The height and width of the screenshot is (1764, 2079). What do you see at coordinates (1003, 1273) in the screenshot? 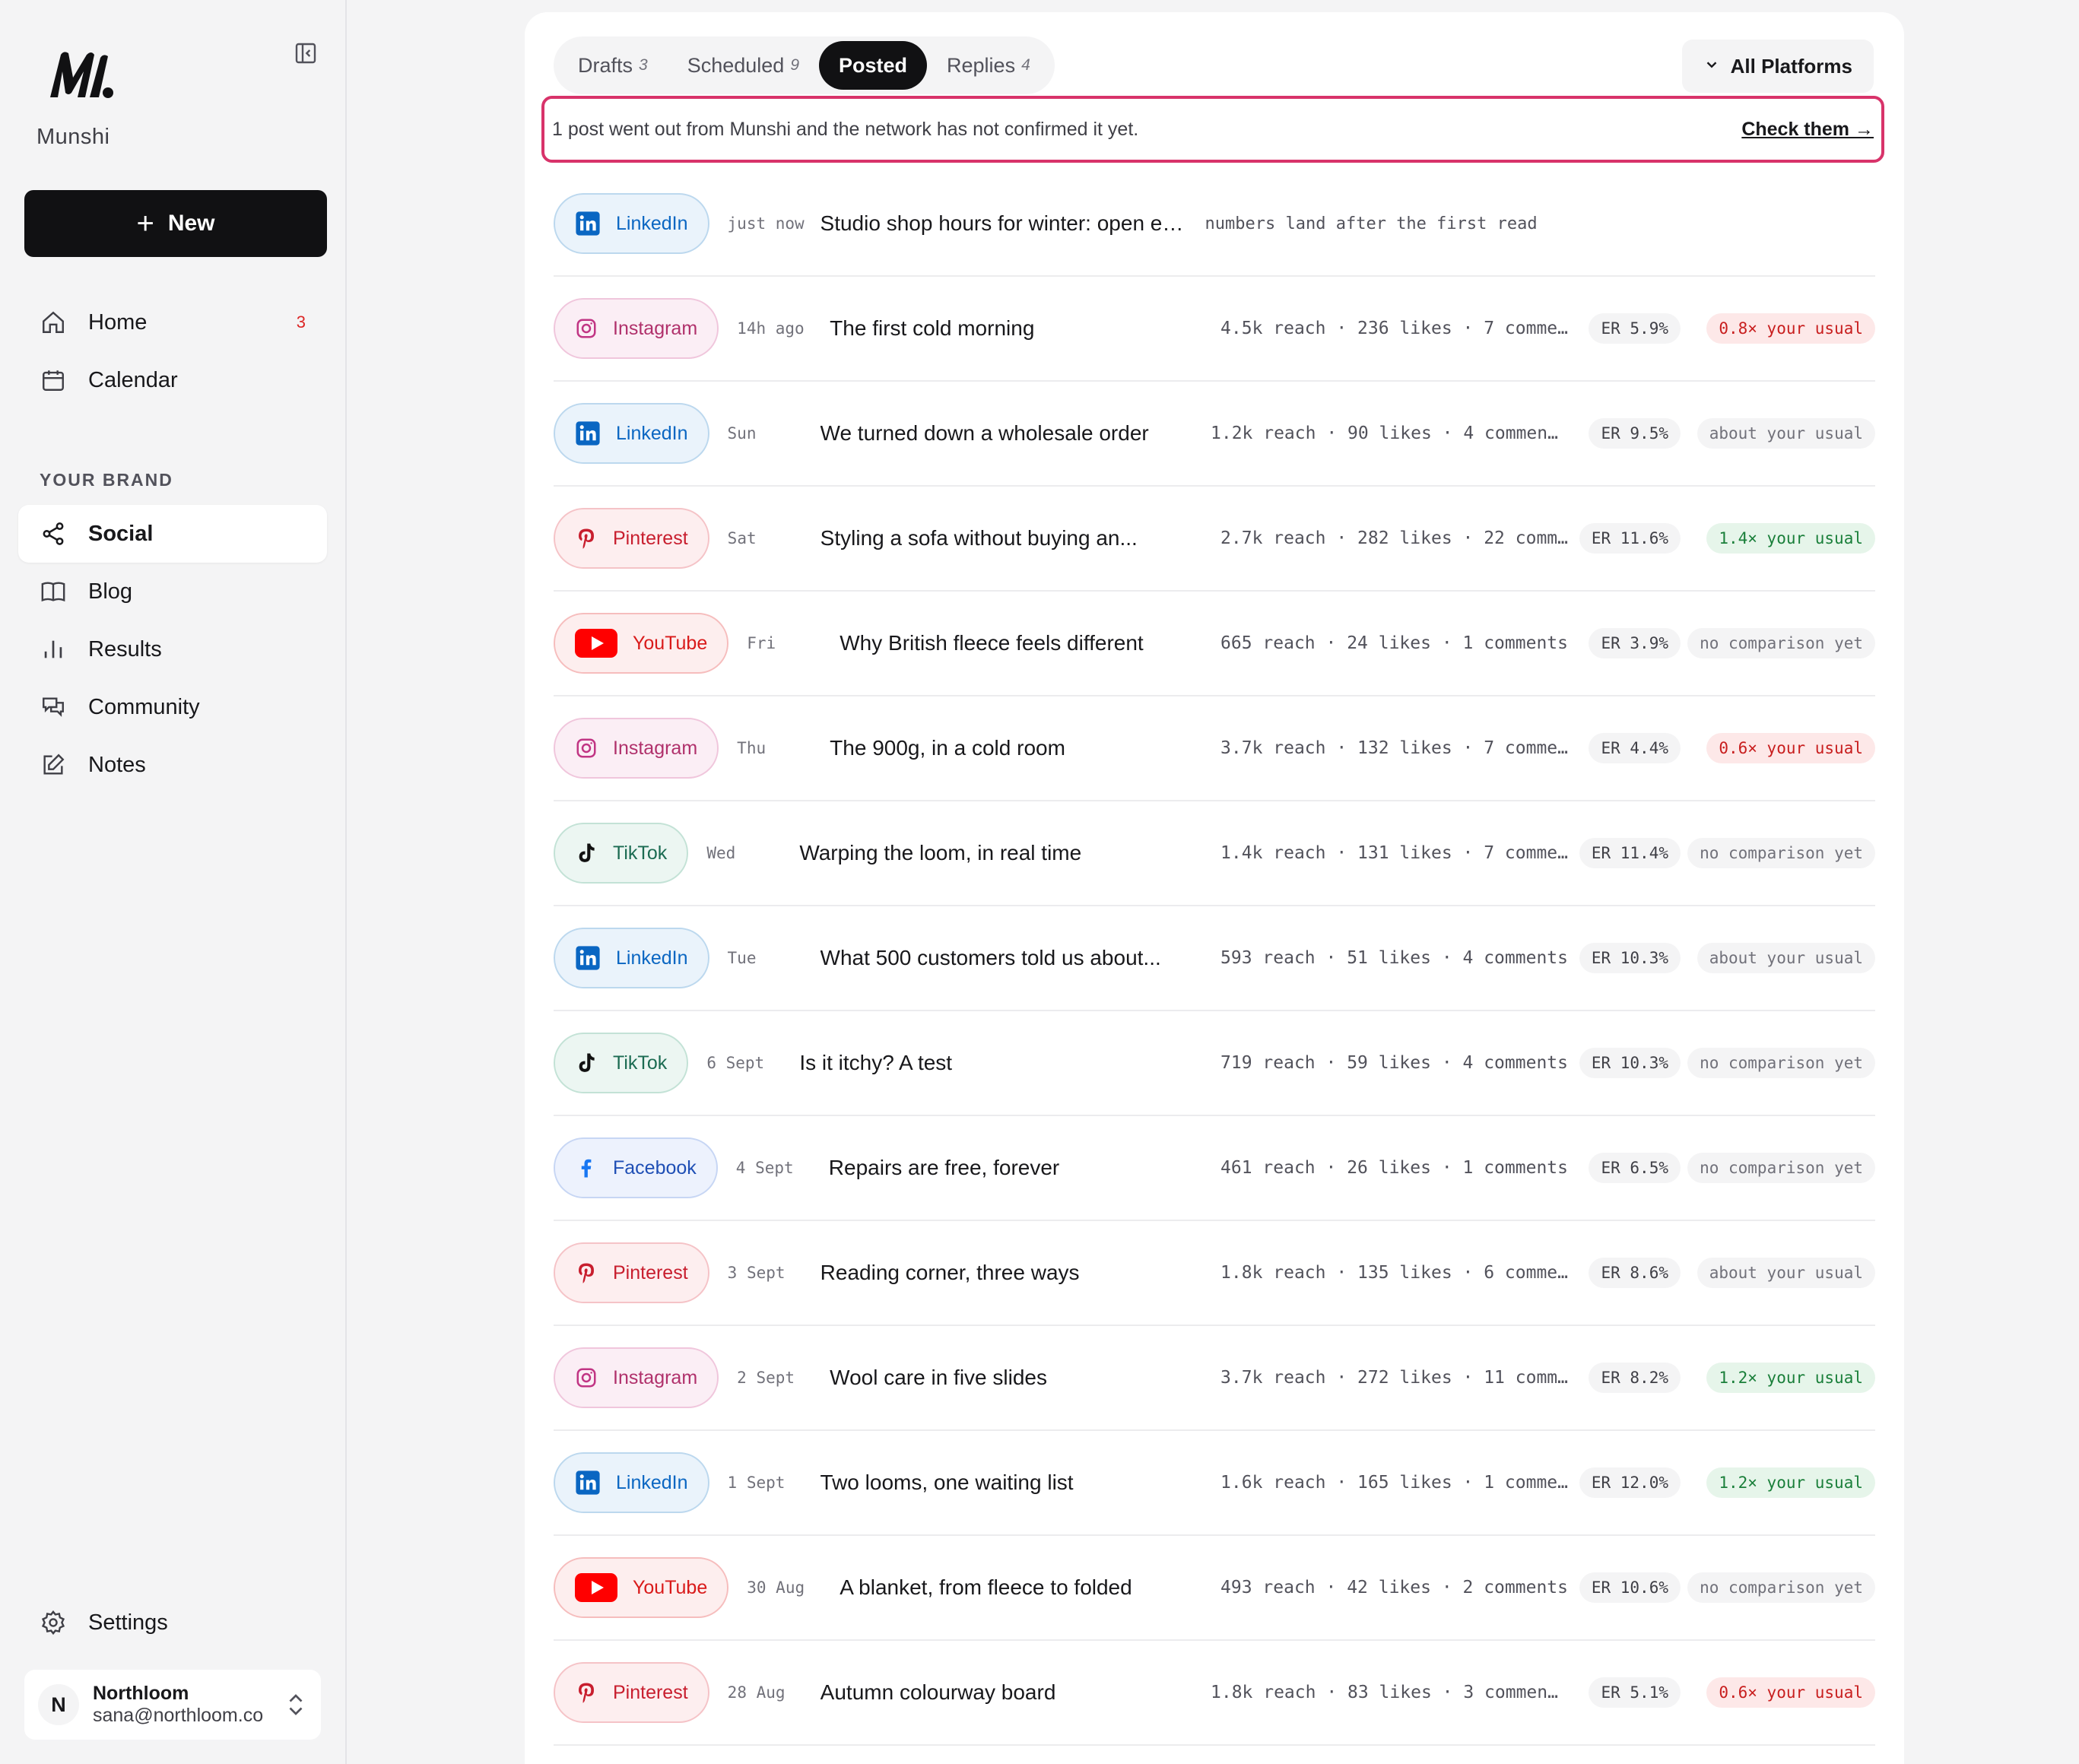
I see `post-title: Reading corner, three ways` at bounding box center [1003, 1273].